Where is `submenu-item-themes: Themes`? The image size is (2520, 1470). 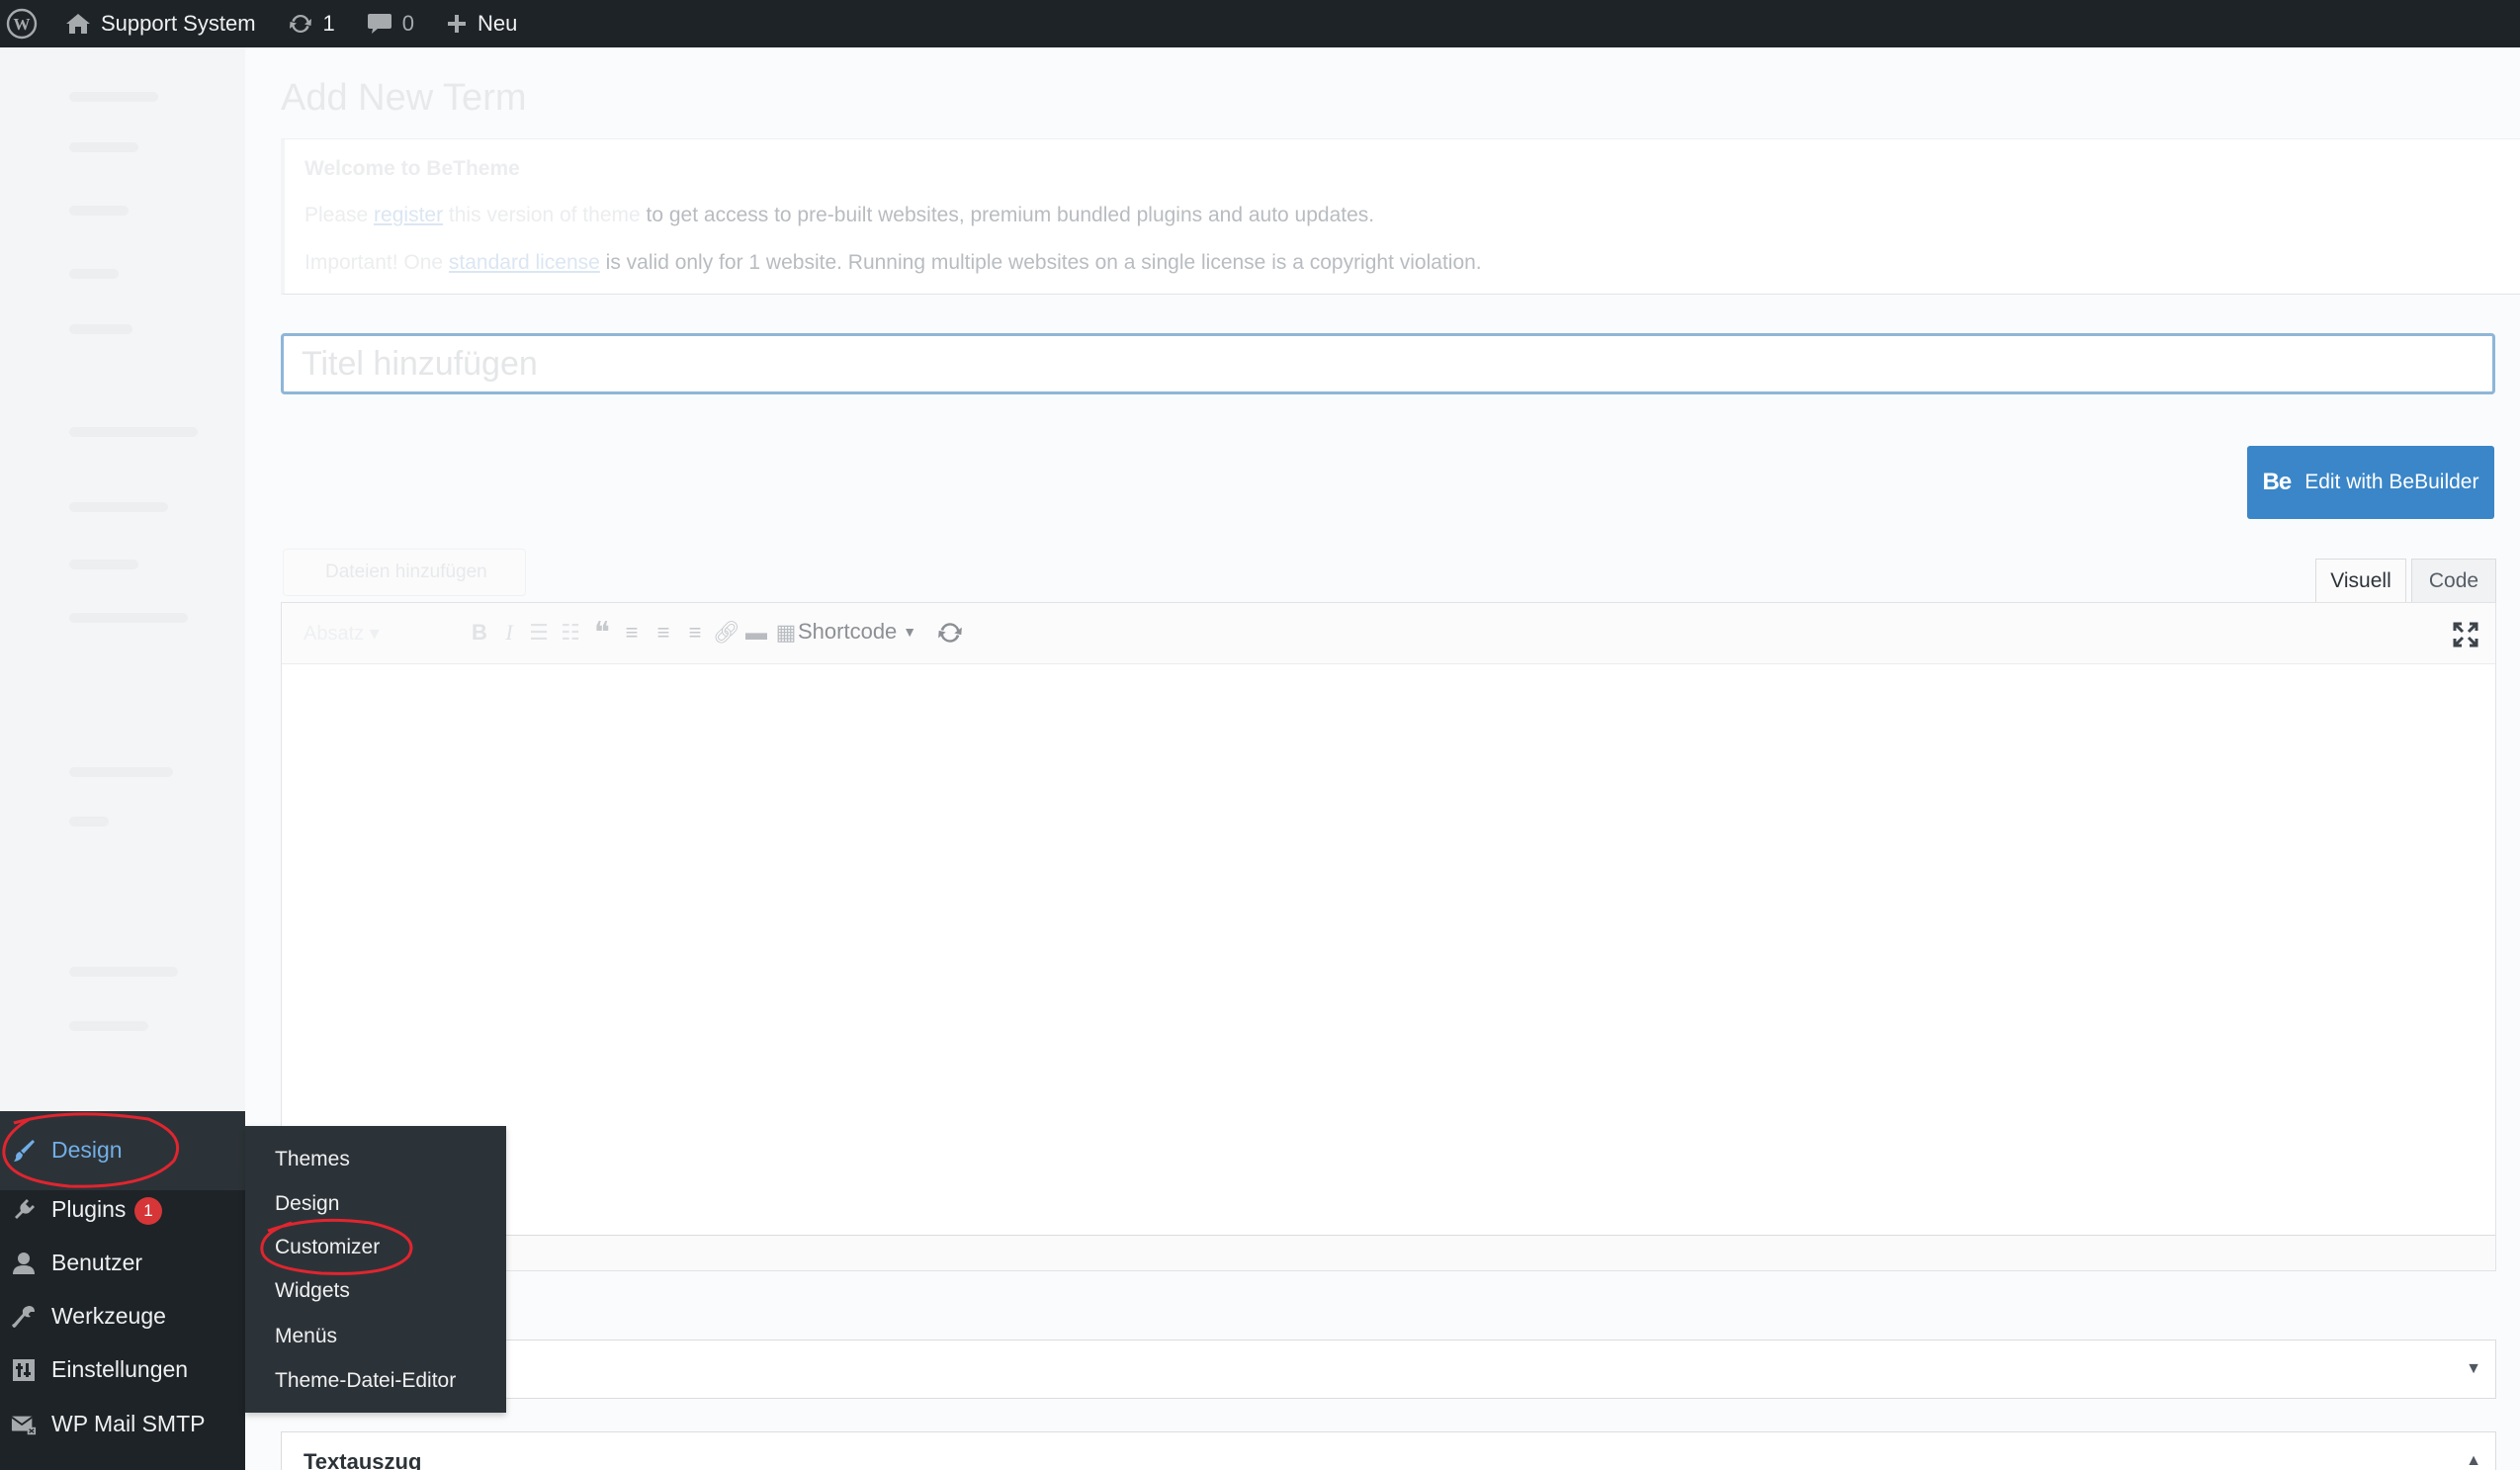 submenu-item-themes: Themes is located at coordinates (312, 1159).